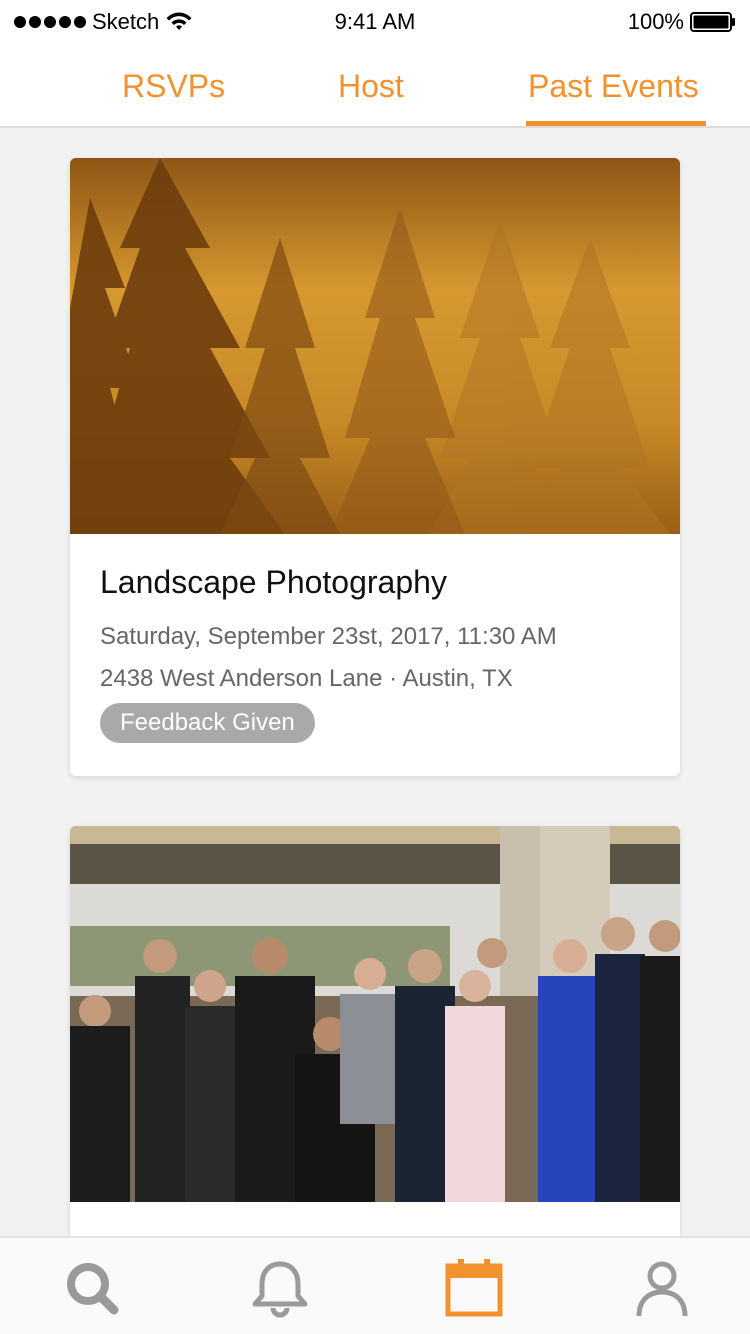  I want to click on nav-profile, so click(662, 1288).